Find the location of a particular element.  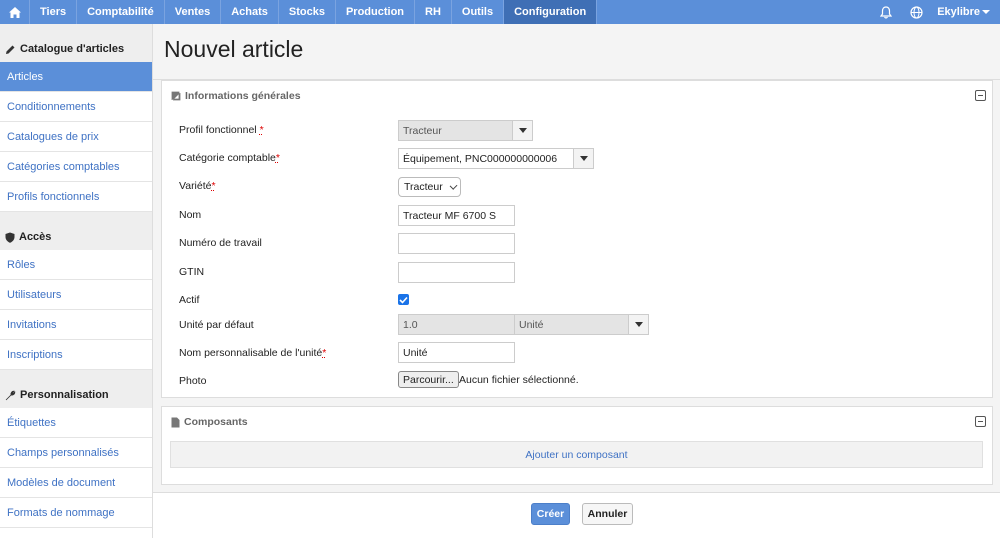

nav-stocks: Stocks is located at coordinates (307, 12).